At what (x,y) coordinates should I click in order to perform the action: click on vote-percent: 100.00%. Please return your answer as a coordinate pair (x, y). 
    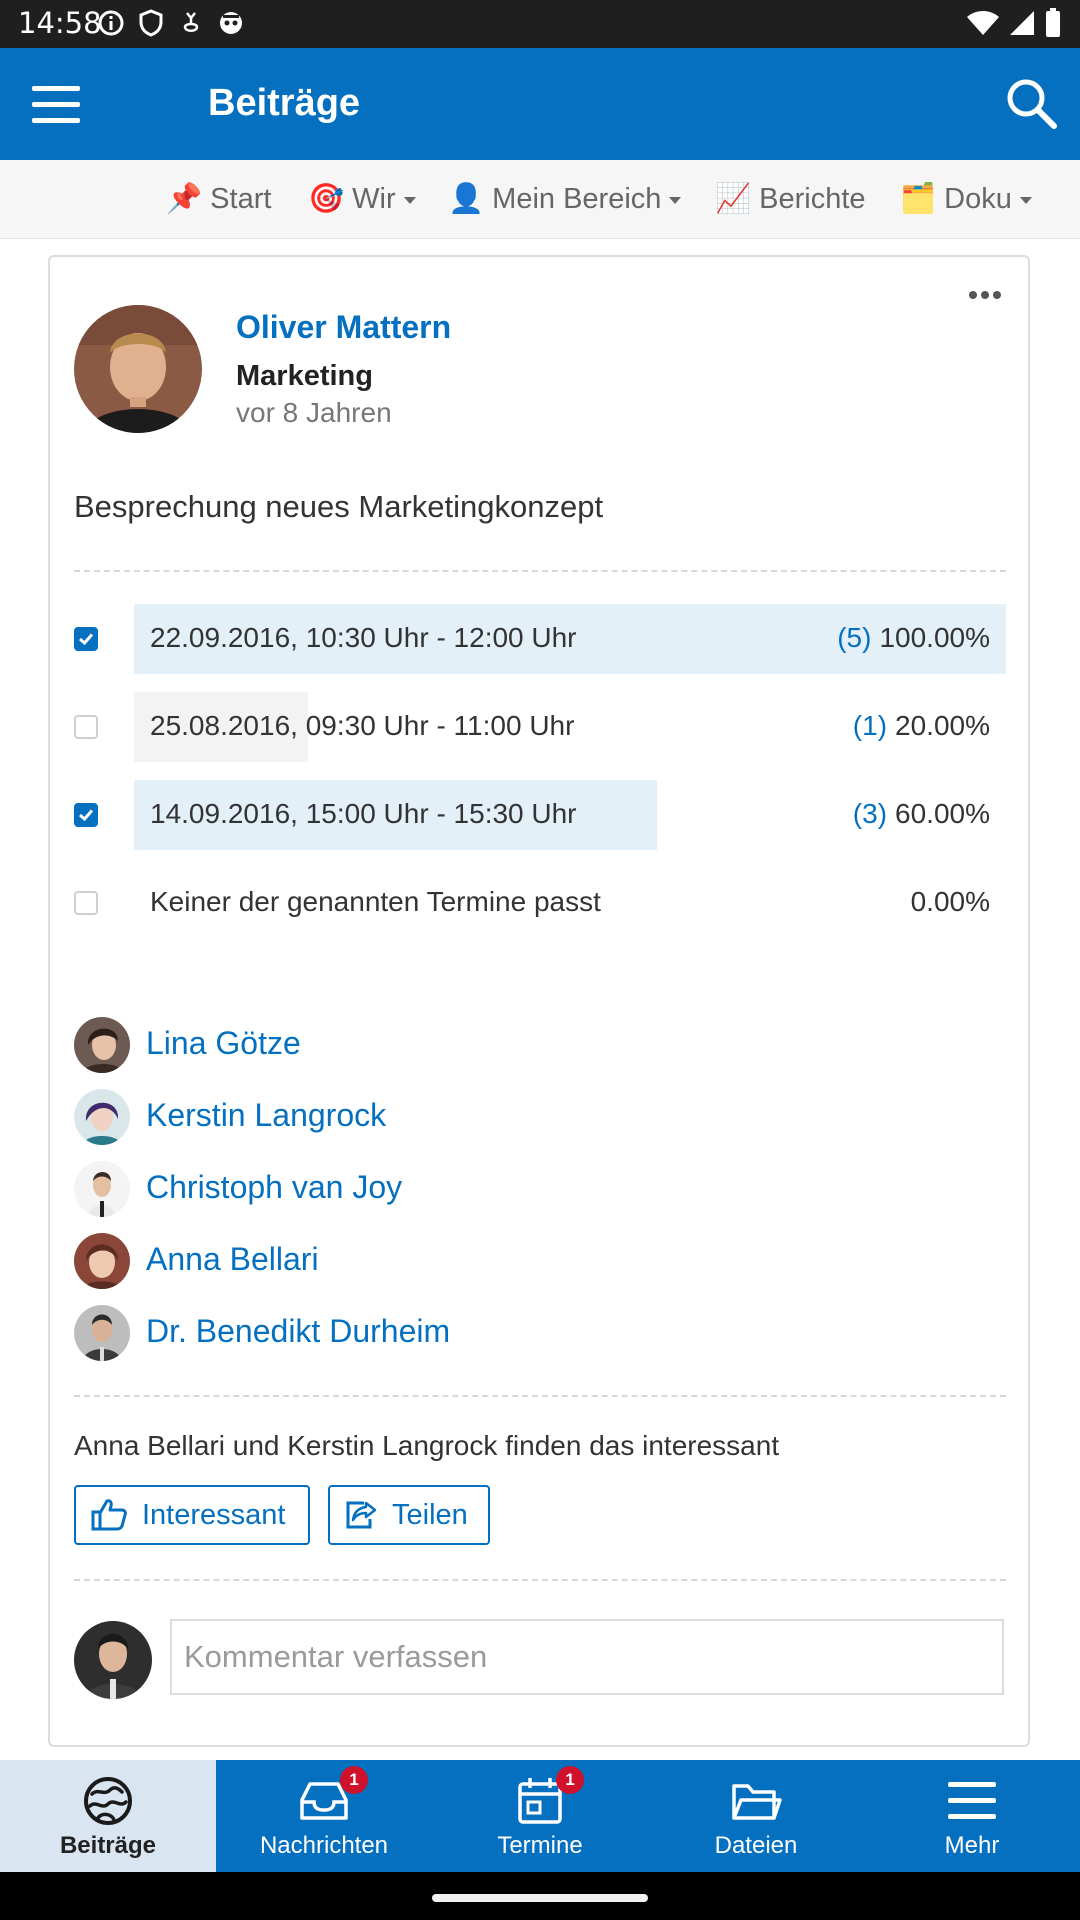
    Looking at the image, I should click on (934, 637).